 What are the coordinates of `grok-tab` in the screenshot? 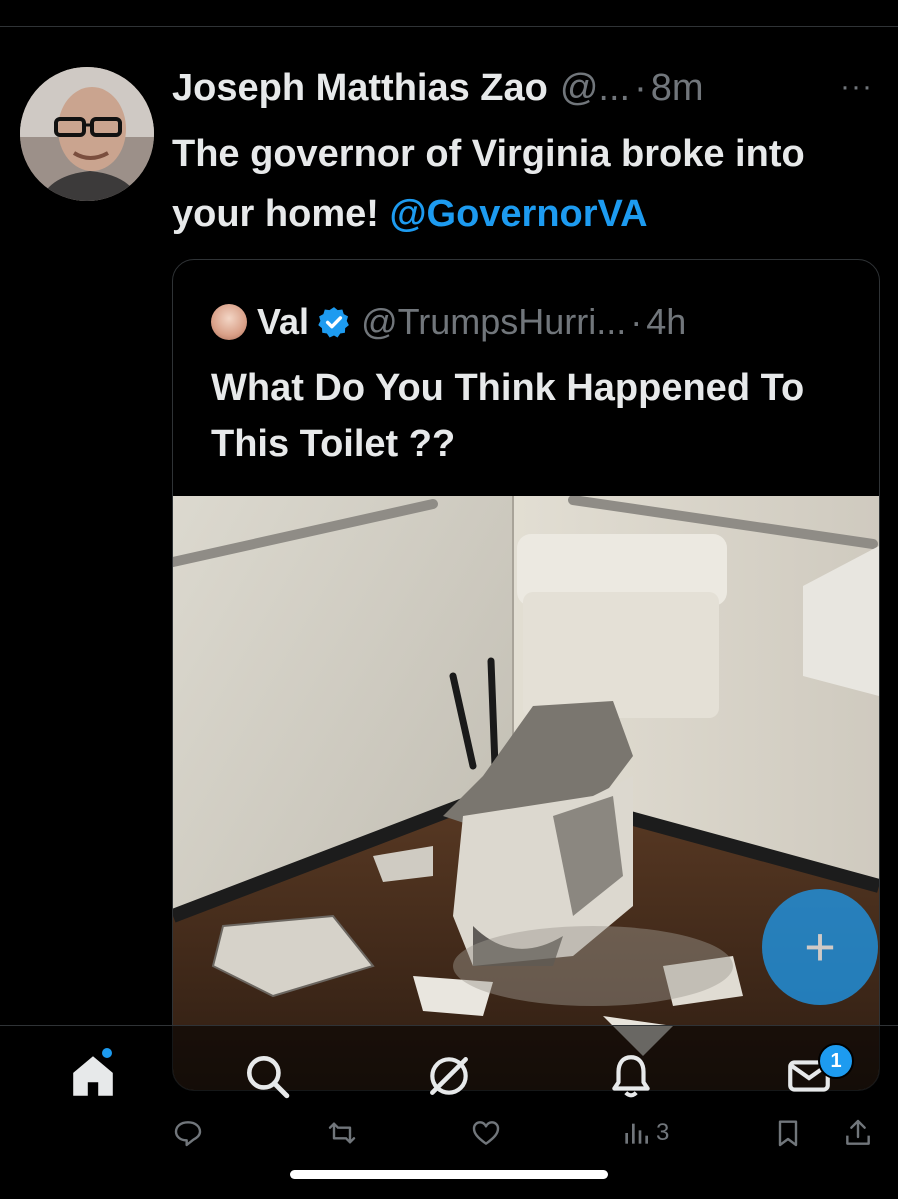 It's located at (449, 1076).